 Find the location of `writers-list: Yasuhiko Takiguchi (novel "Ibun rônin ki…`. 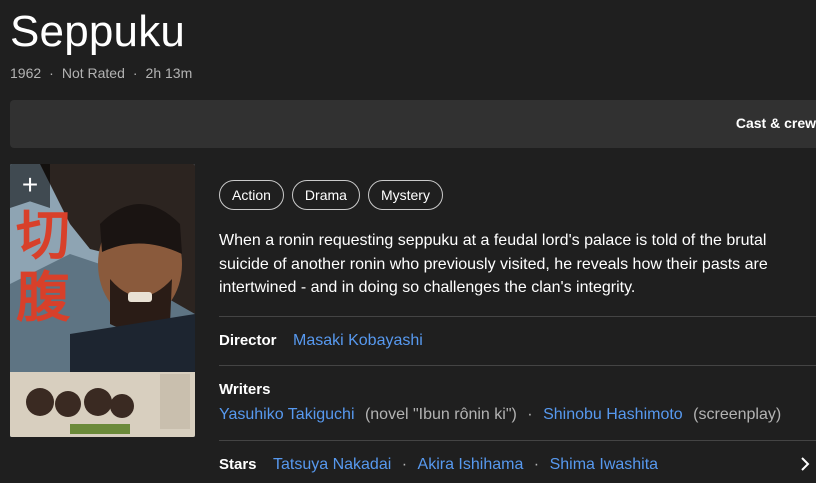

writers-list: Yasuhiko Takiguchi (novel "Ibun rônin ki… is located at coordinates (500, 415).